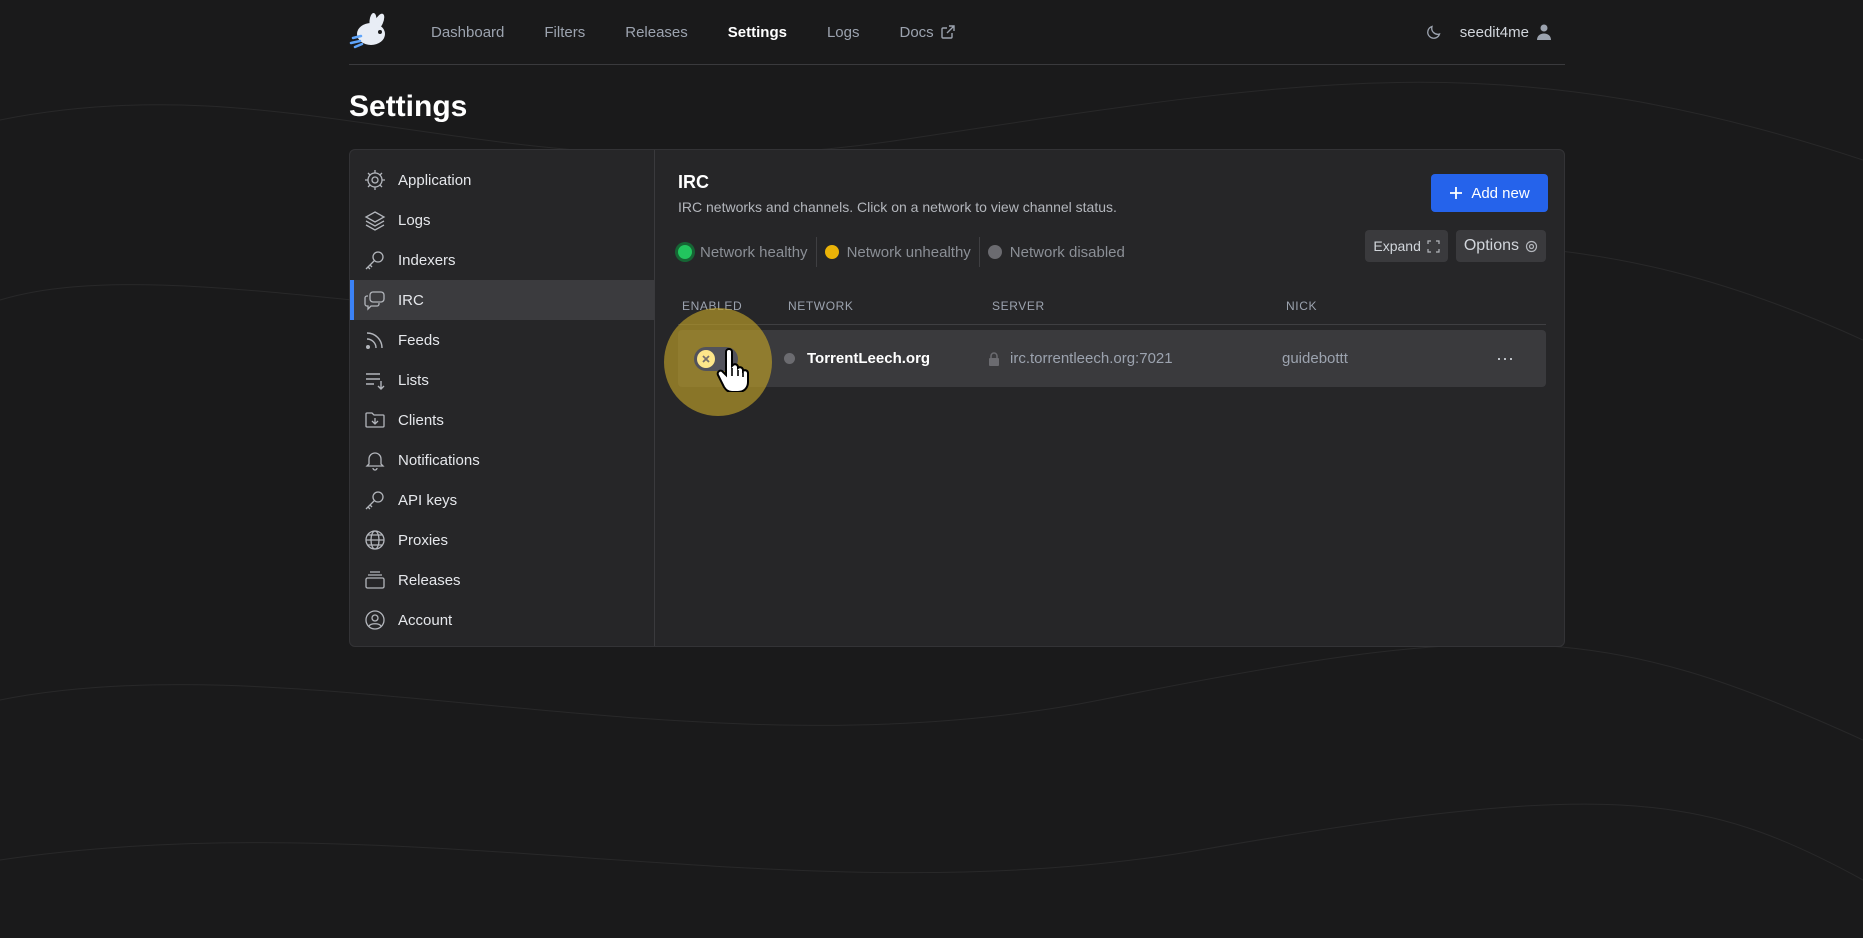 This screenshot has width=1863, height=938. What do you see at coordinates (375, 620) in the screenshot?
I see `user-circle-icon` at bounding box center [375, 620].